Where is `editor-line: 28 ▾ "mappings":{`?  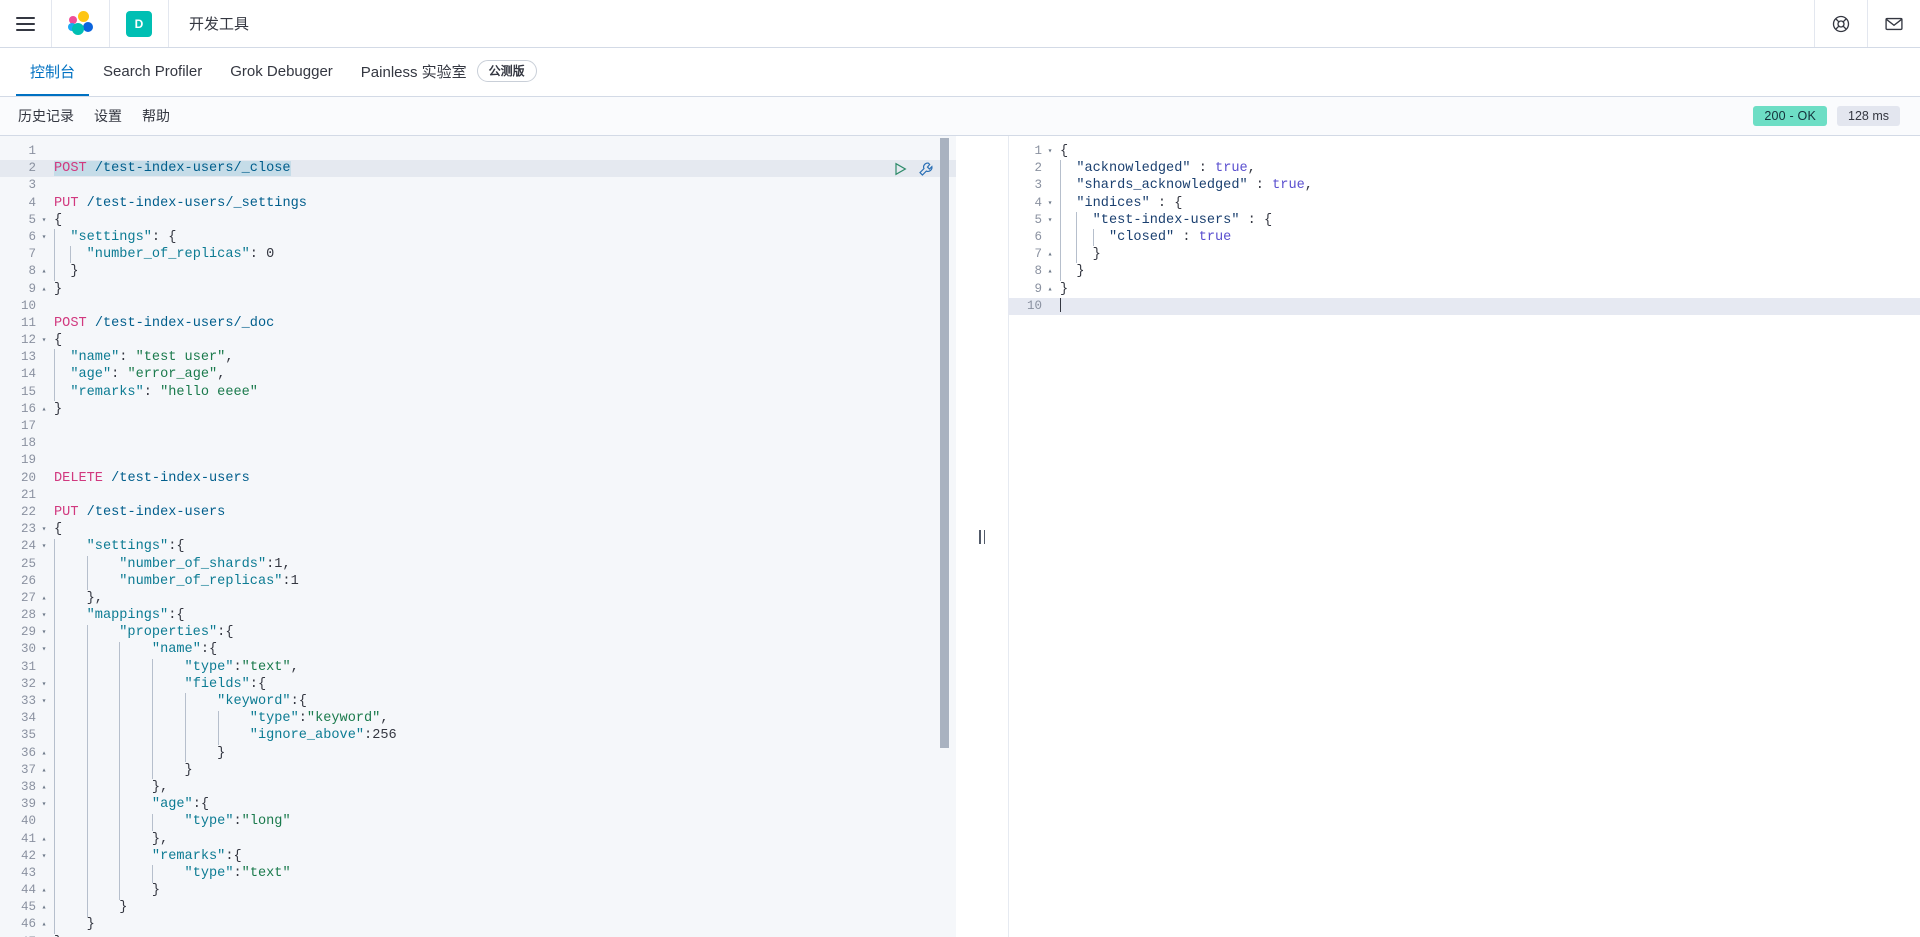
editor-line: 28 ▾ "mappings":{ is located at coordinates (478, 615).